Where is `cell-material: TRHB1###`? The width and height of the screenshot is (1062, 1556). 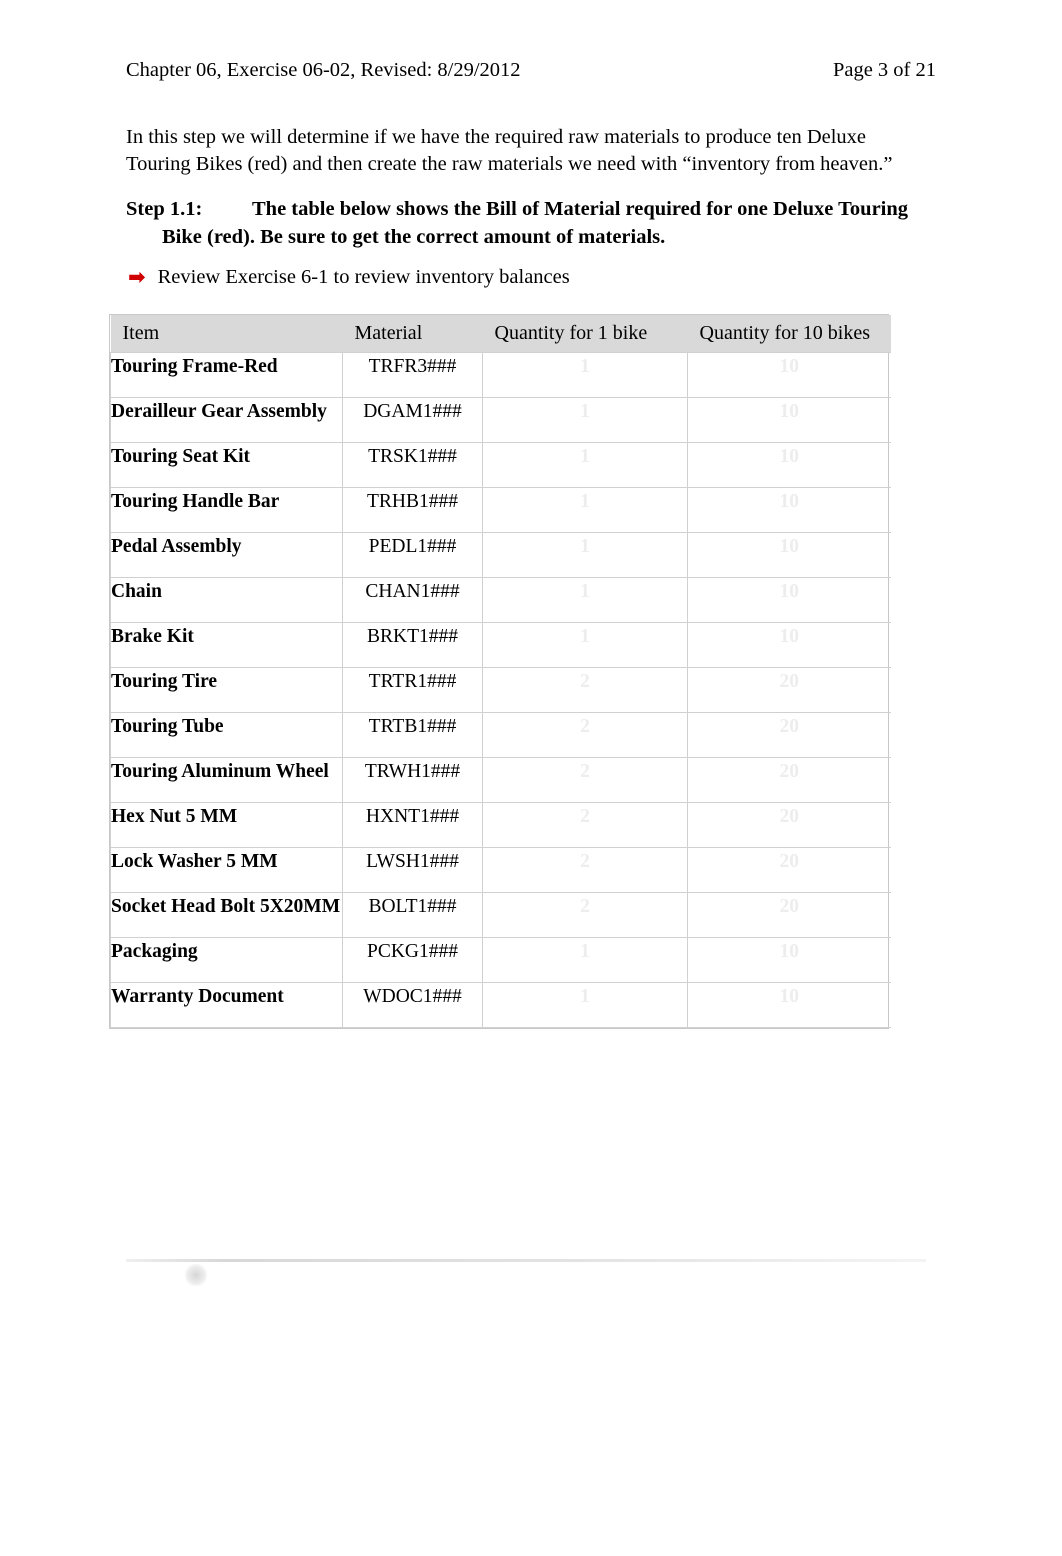
cell-material: TRHB1### is located at coordinates (412, 510).